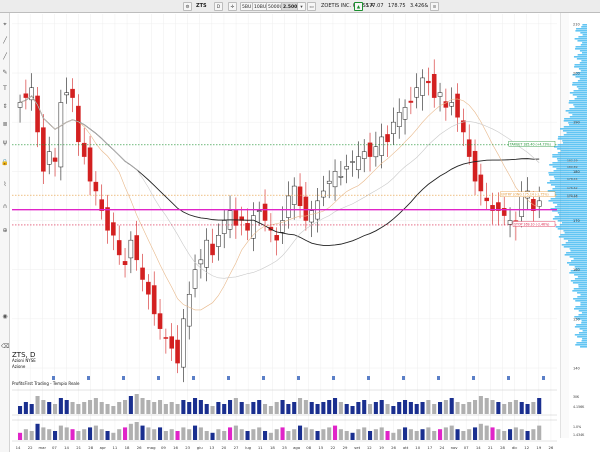  What do you see at coordinates (163, 447) in the screenshot?
I see `x-tick-label: 09` at bounding box center [163, 447].